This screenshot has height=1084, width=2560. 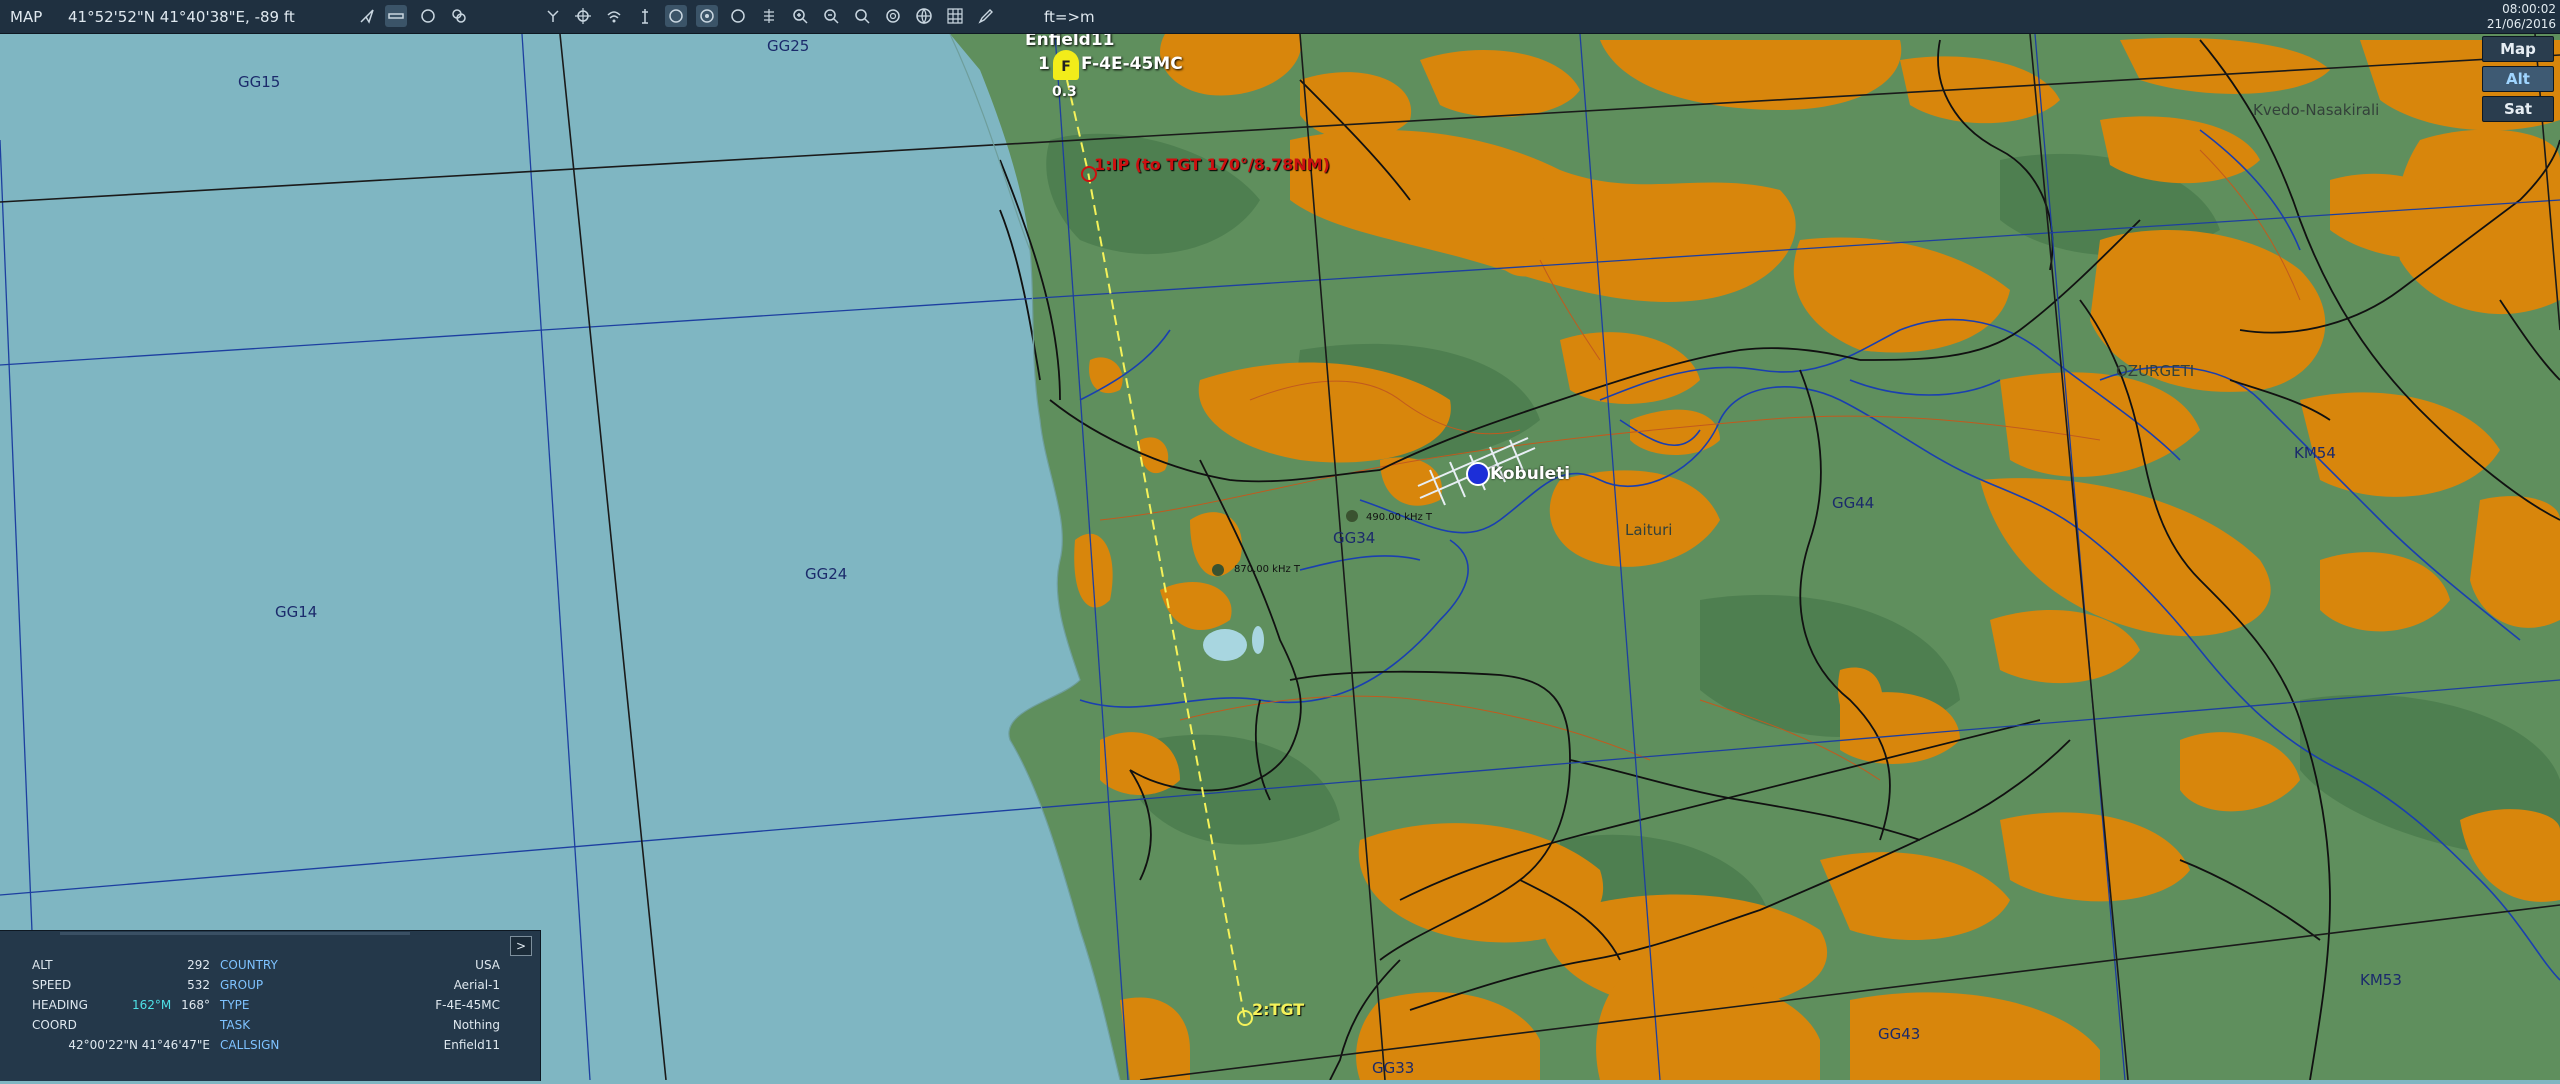 What do you see at coordinates (1245, 1018) in the screenshot?
I see `waypoint-target-icon` at bounding box center [1245, 1018].